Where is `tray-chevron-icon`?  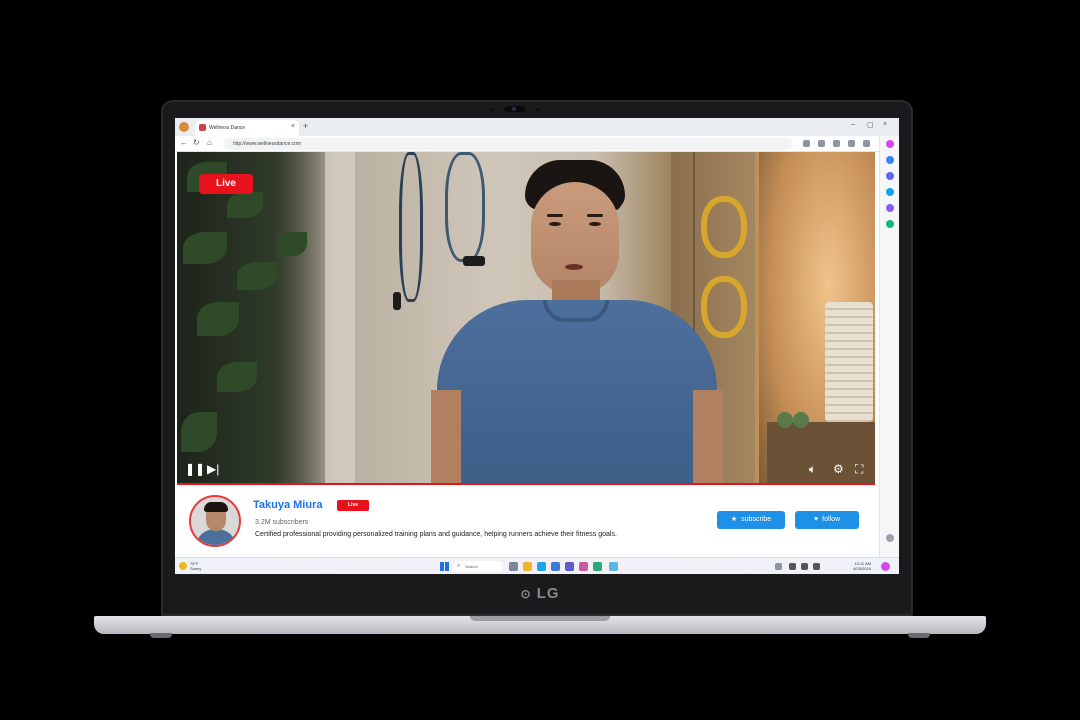
tray-chevron-icon is located at coordinates (778, 566).